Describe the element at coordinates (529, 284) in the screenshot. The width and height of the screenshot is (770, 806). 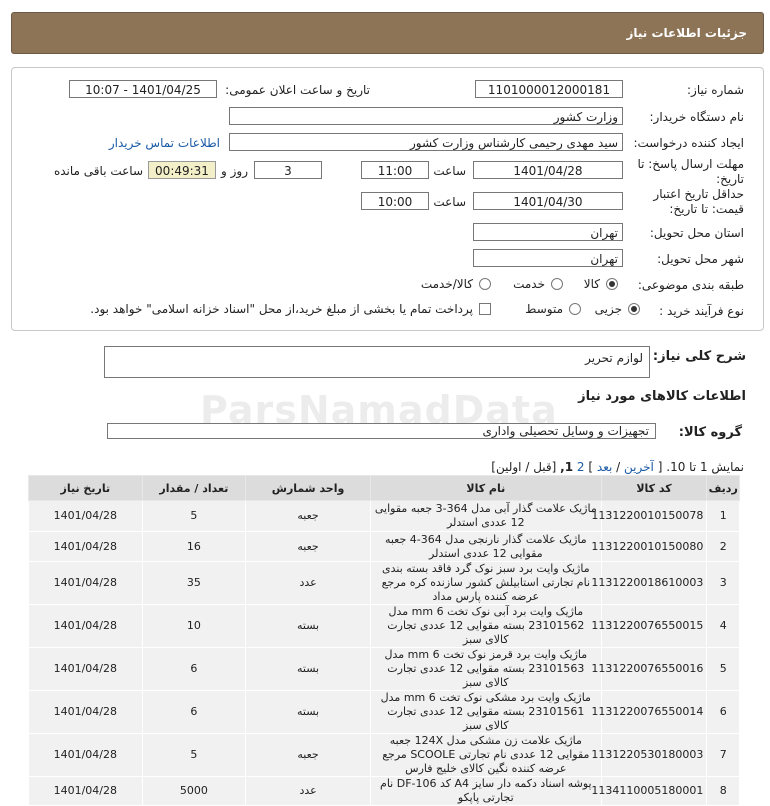
I see `category-option-service: خدمت` at that location.